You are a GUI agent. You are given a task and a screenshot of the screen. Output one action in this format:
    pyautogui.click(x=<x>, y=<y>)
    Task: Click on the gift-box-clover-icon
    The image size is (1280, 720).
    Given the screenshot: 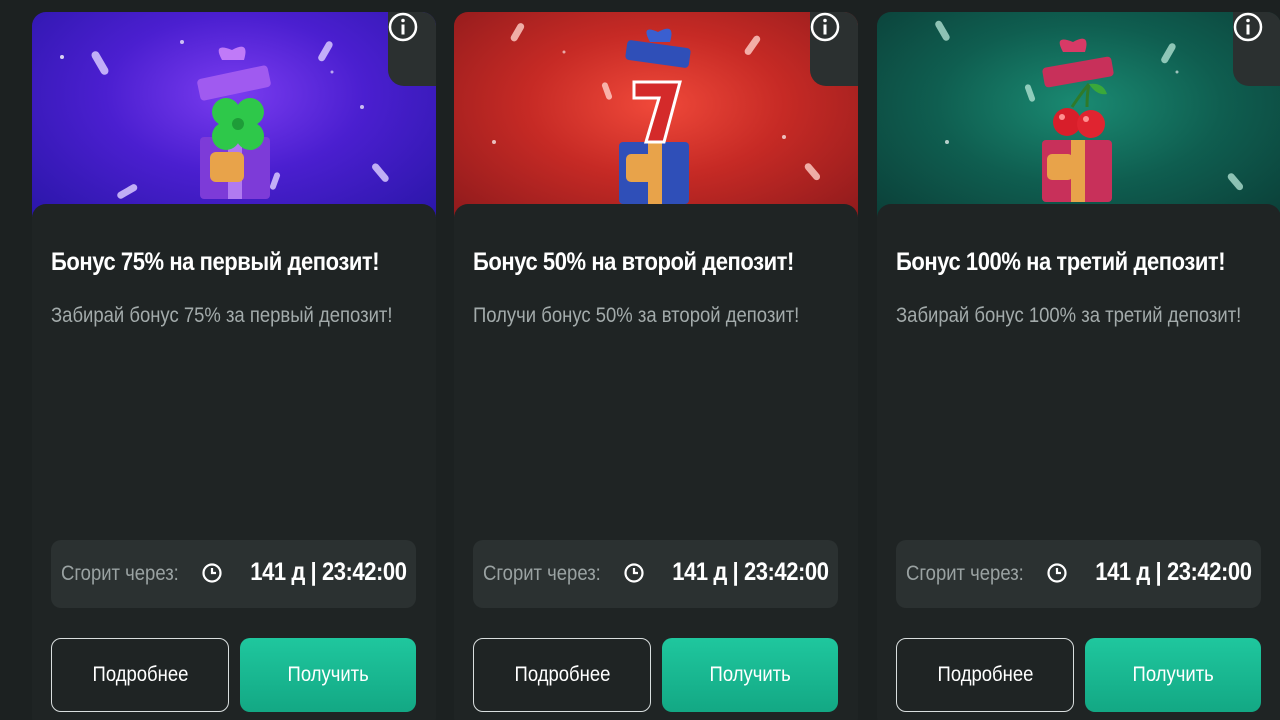 What is the action you would take?
    pyautogui.click(x=224, y=119)
    